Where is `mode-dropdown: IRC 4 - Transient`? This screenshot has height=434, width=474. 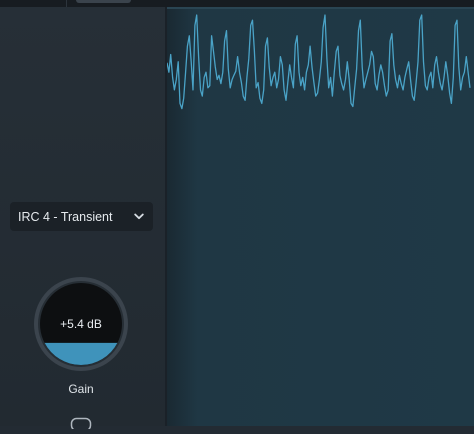 mode-dropdown: IRC 4 - Transient is located at coordinates (81, 216).